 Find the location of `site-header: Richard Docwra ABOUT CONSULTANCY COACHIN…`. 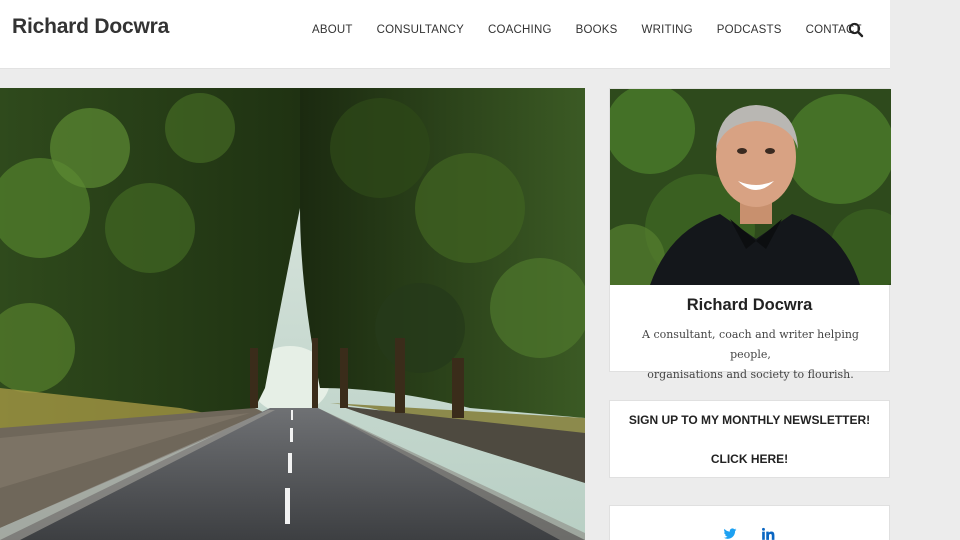

site-header: Richard Docwra ABOUT CONSULTANCY COACHIN… is located at coordinates (445, 34).